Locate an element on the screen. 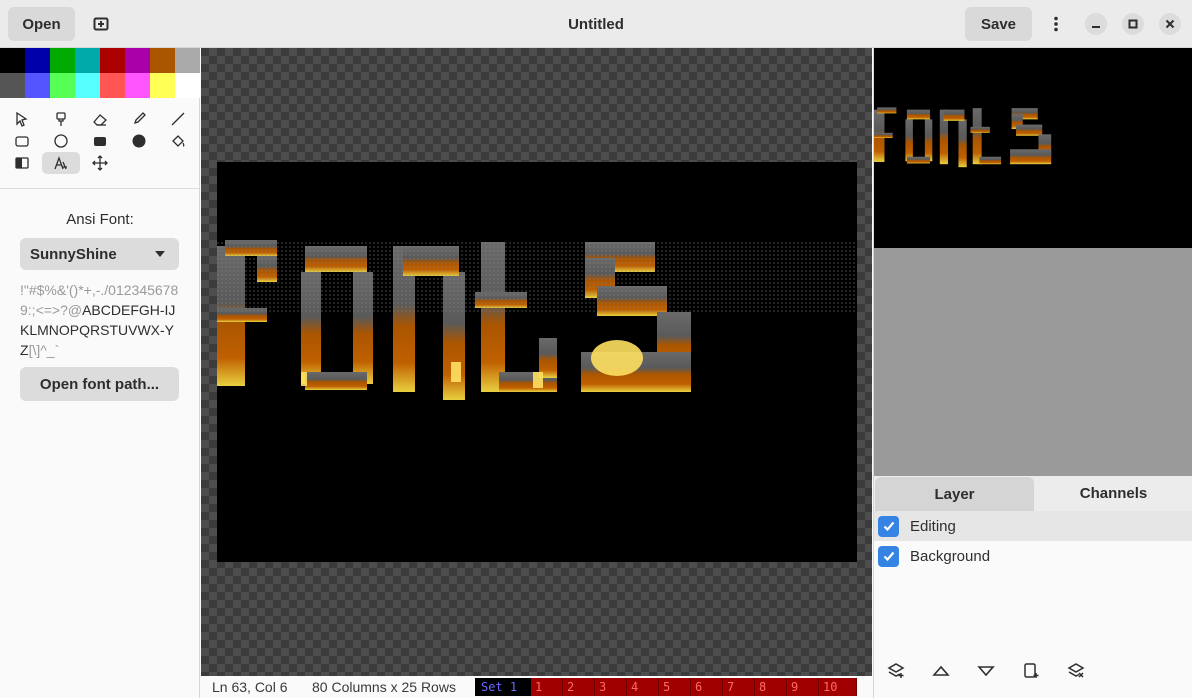 The width and height of the screenshot is (1192, 698). menu-icon is located at coordinates (1056, 24).